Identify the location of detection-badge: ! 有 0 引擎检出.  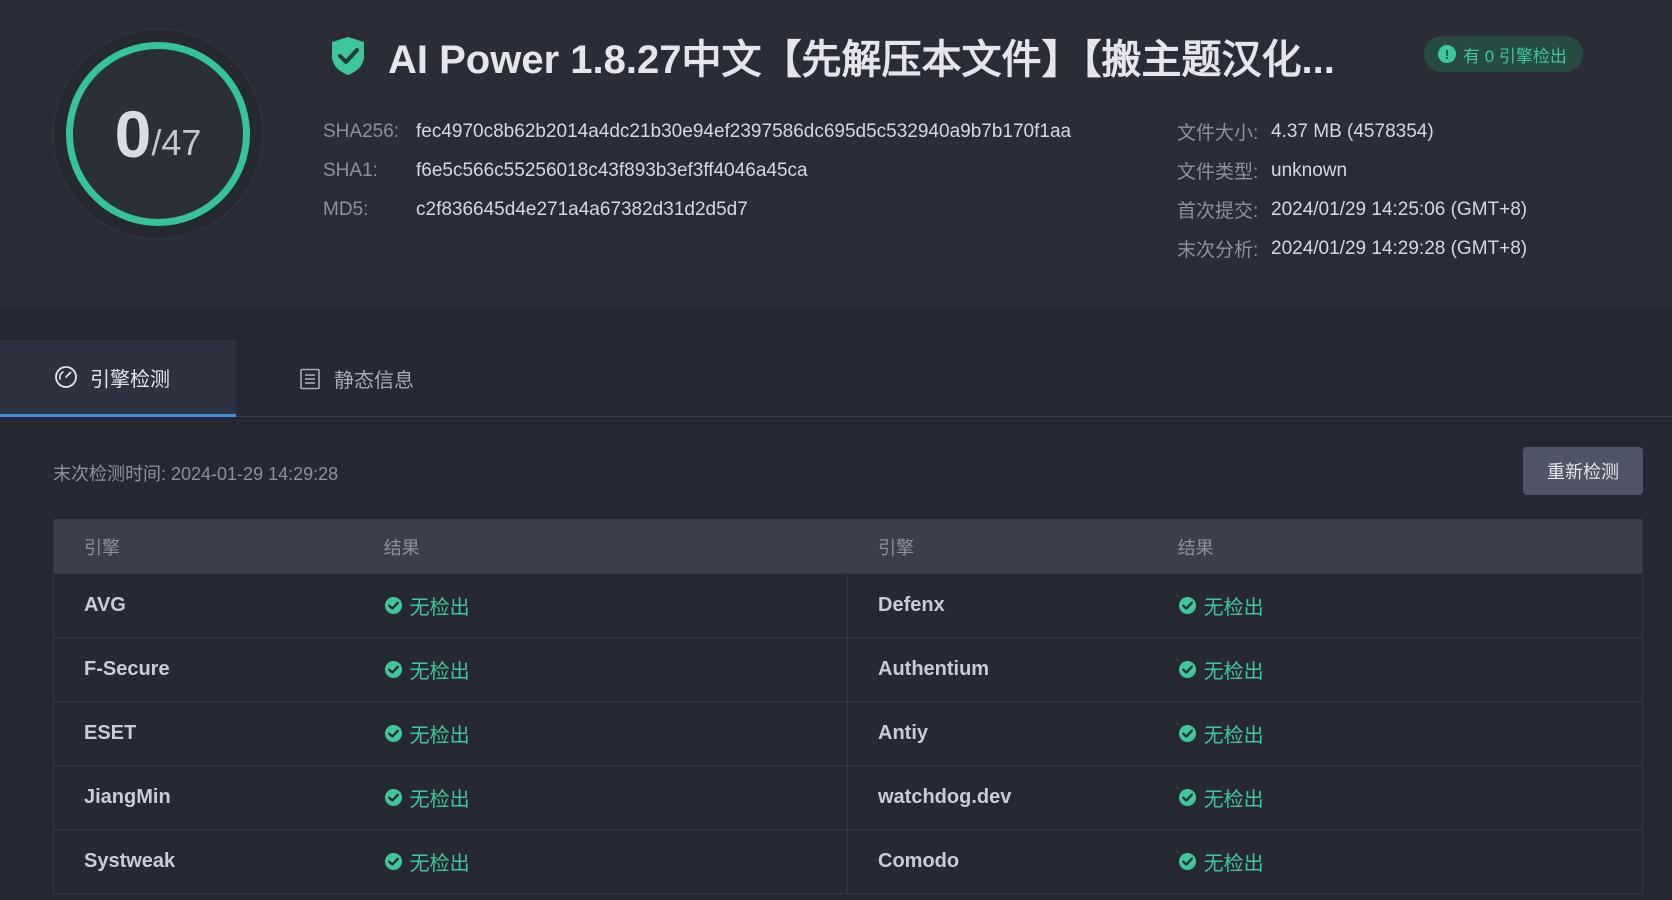
(1503, 54).